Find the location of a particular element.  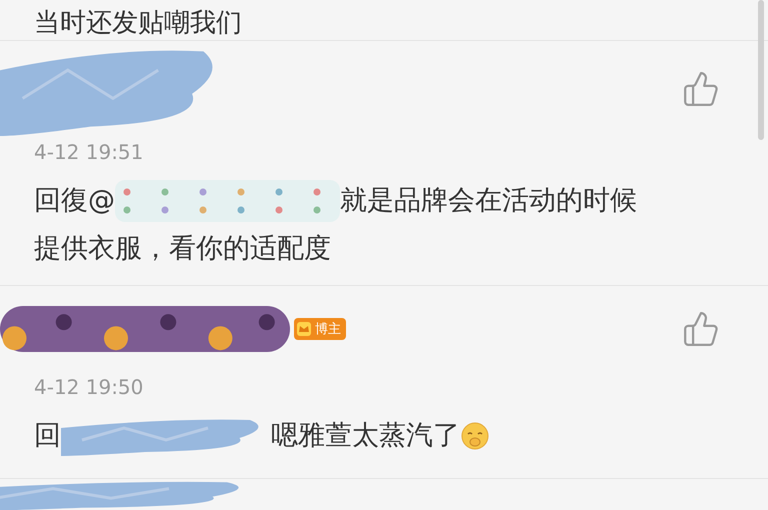

reply-prefix: 回 is located at coordinates (47, 436).